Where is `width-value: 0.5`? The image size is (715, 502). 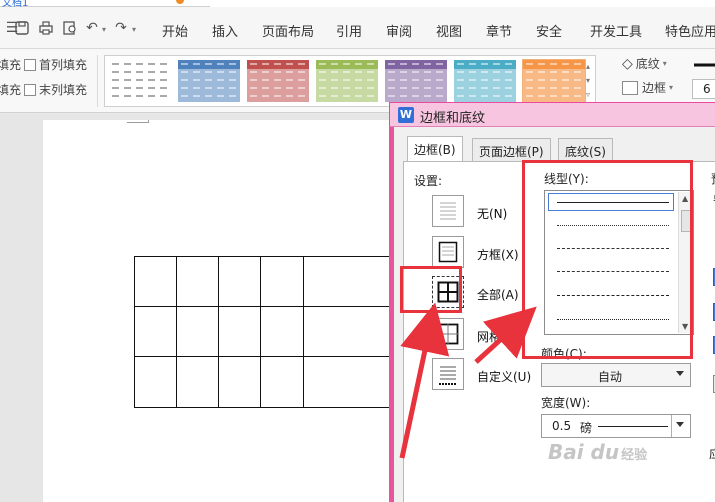
width-value: 0.5 is located at coordinates (562, 426).